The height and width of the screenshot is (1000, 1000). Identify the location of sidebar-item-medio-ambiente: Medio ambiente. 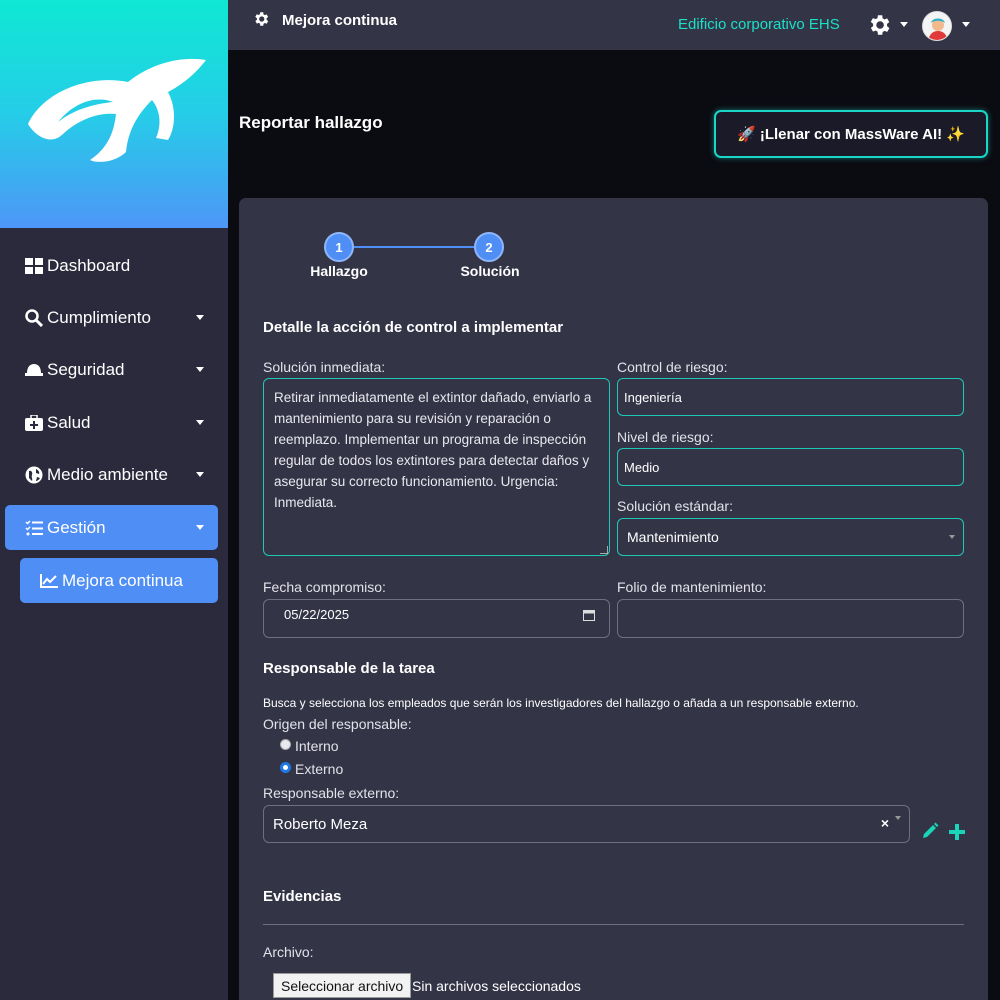
(111, 474).